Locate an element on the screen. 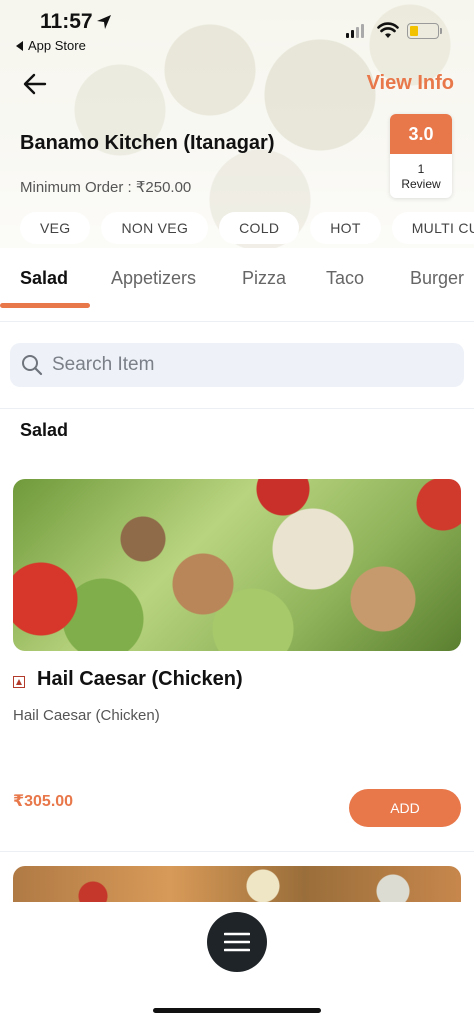  chip-veg: VEG is located at coordinates (55, 228).